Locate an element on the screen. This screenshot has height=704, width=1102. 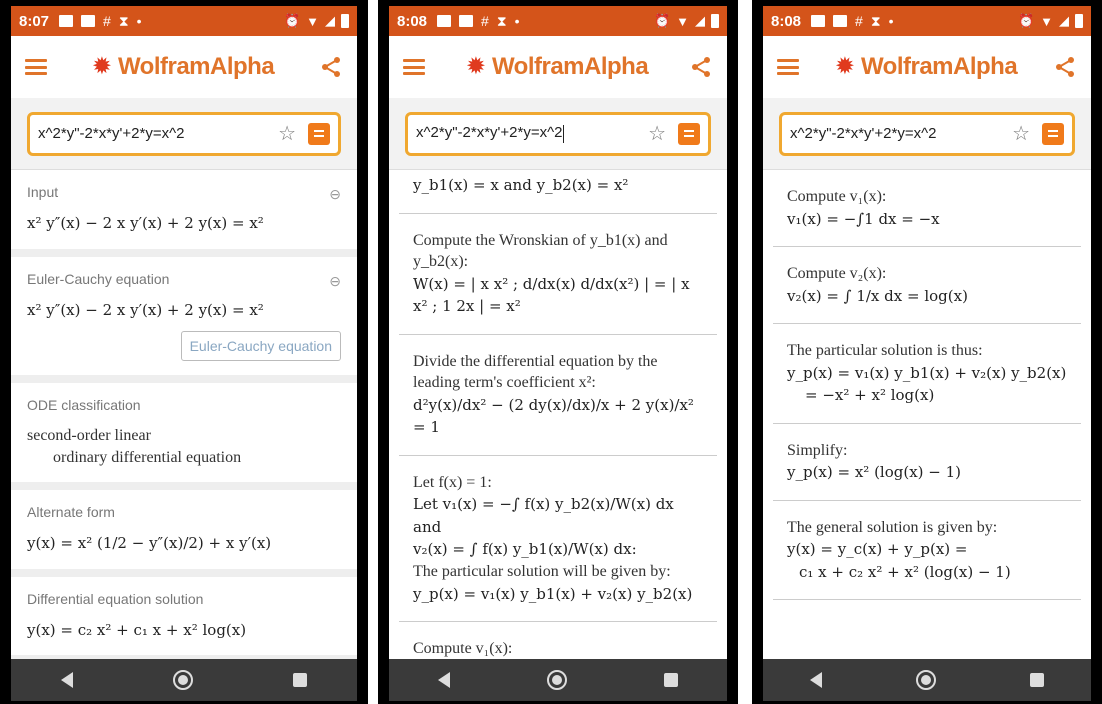
status-time: 8:08 is located at coordinates (412, 21).